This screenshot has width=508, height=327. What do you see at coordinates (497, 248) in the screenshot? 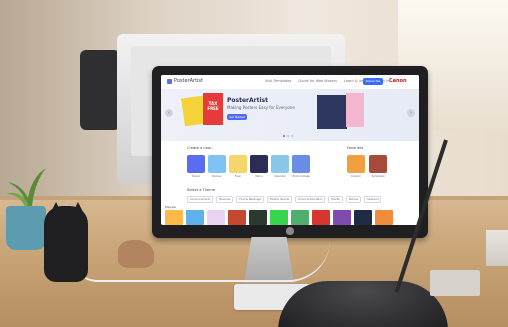
I see `books` at bounding box center [497, 248].